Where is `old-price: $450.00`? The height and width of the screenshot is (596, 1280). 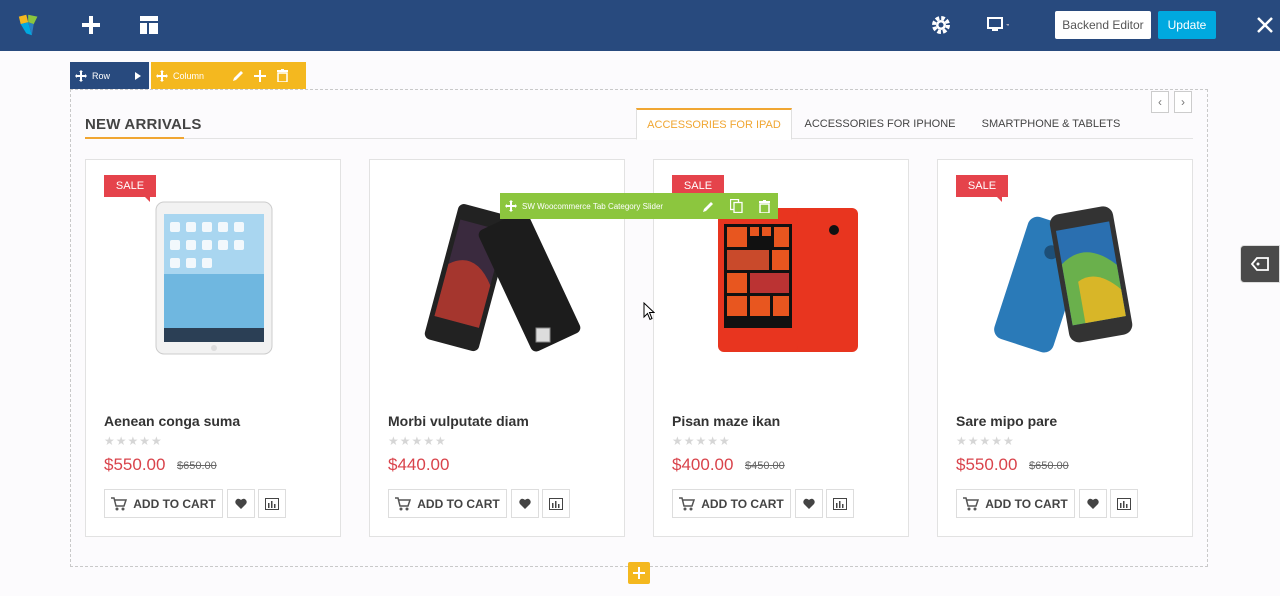
old-price: $450.00 is located at coordinates (765, 466).